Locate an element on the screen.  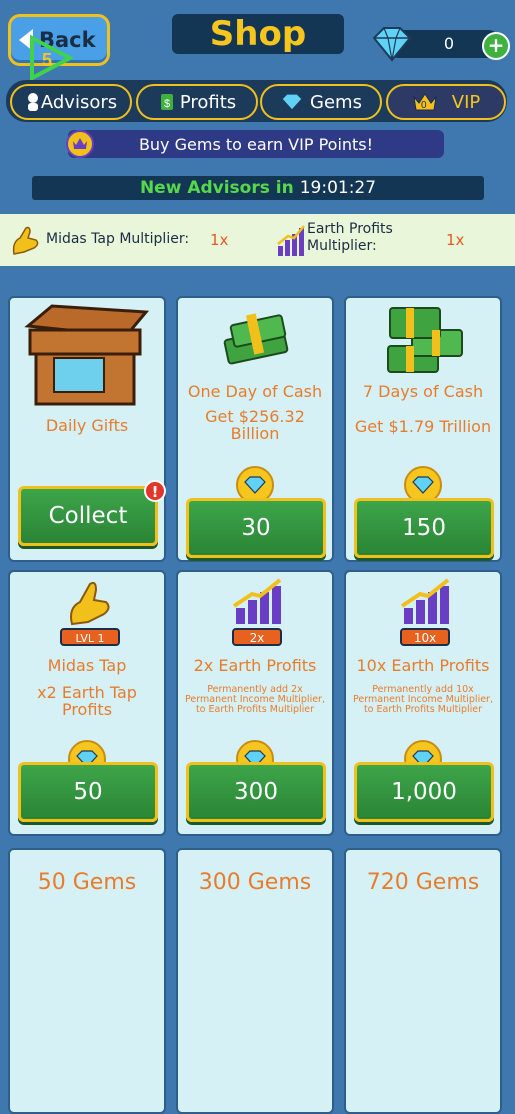
overlay-play-icon: 5 is located at coordinates (52, 58).